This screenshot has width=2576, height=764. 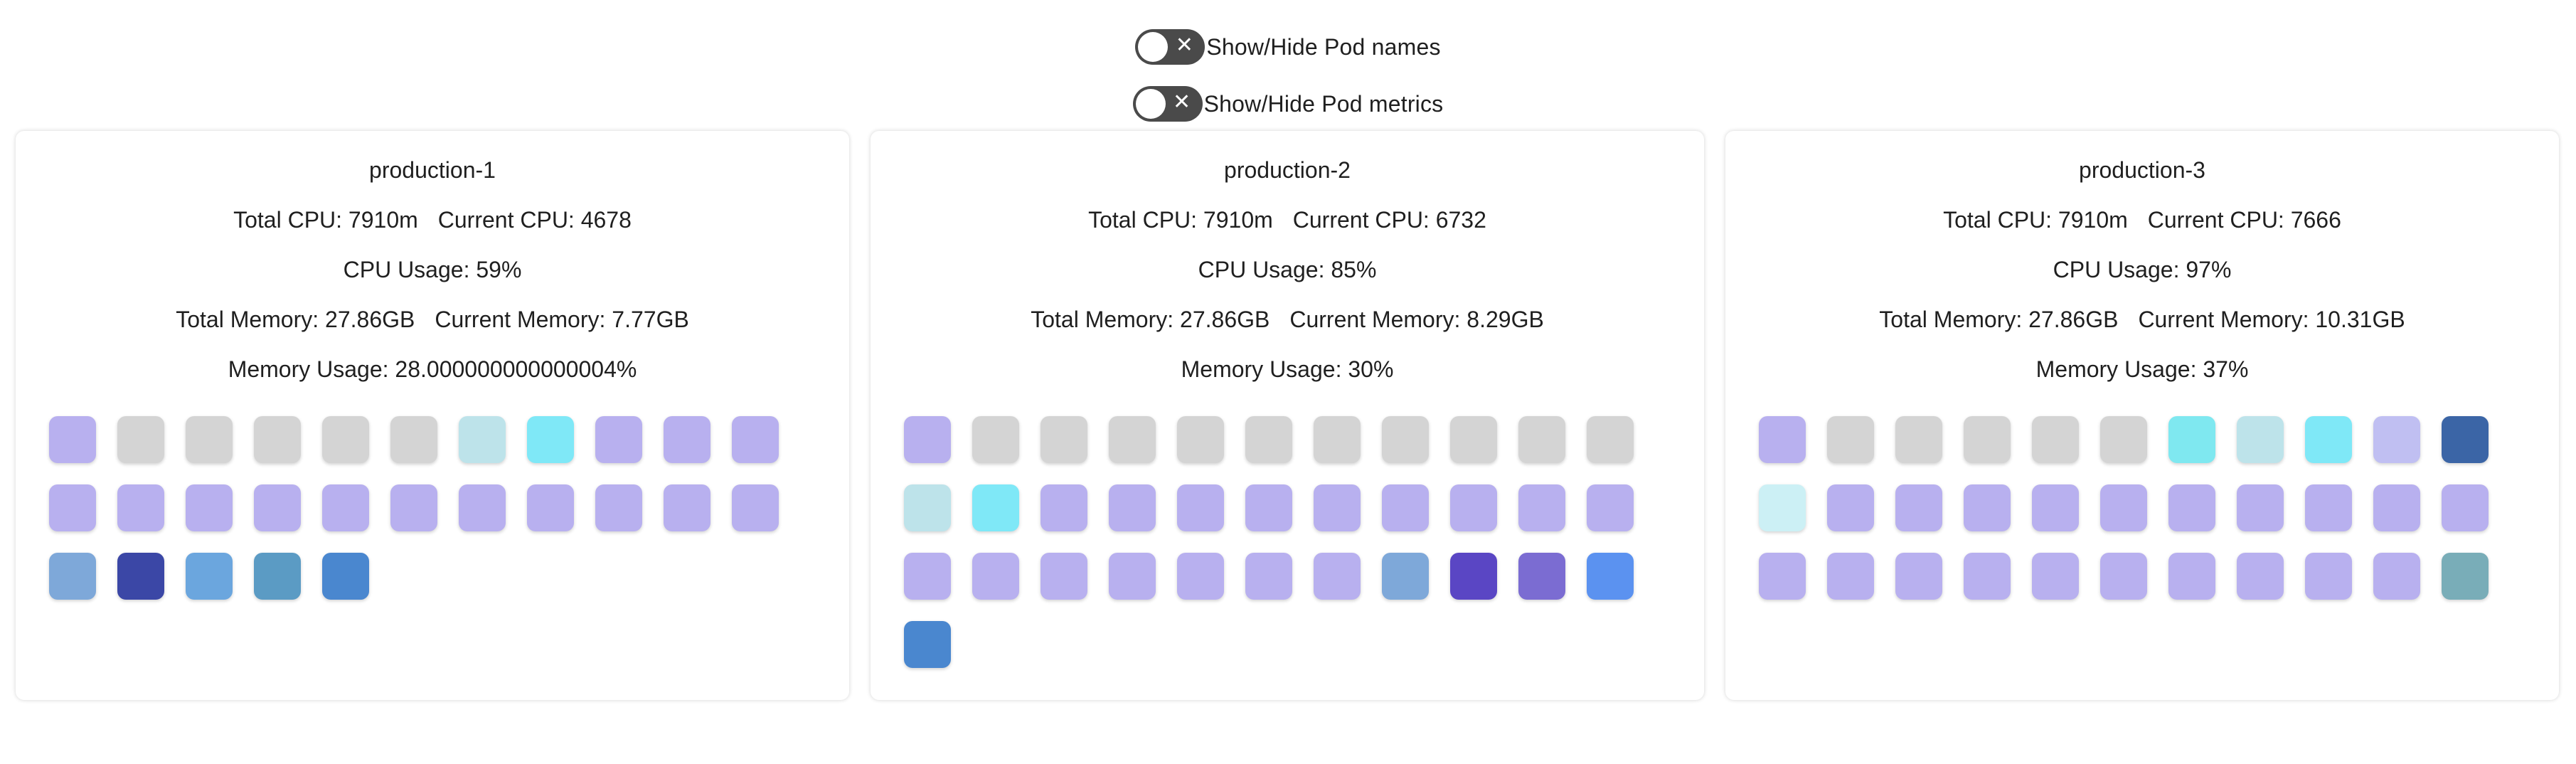 I want to click on current-cpu: Current CPU: 4678, so click(x=534, y=220).